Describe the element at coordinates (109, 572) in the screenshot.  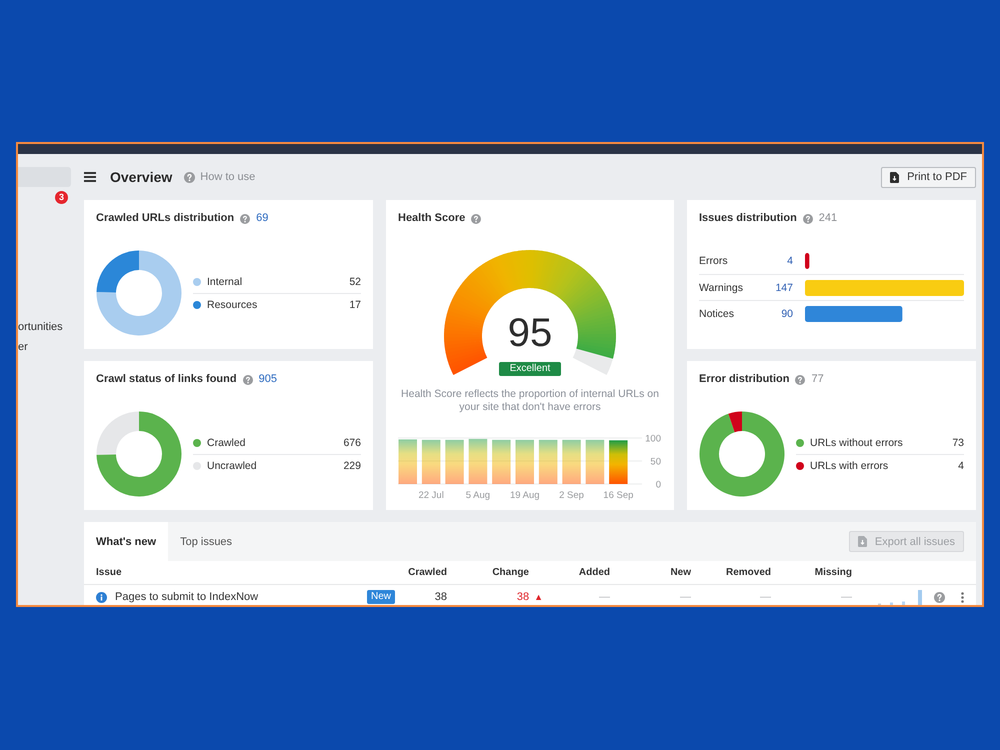
I see `column-header: Issue` at that location.